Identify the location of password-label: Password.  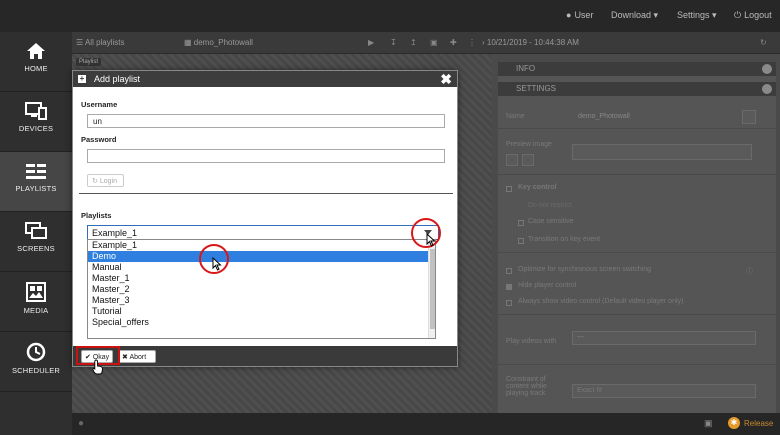
(99, 139).